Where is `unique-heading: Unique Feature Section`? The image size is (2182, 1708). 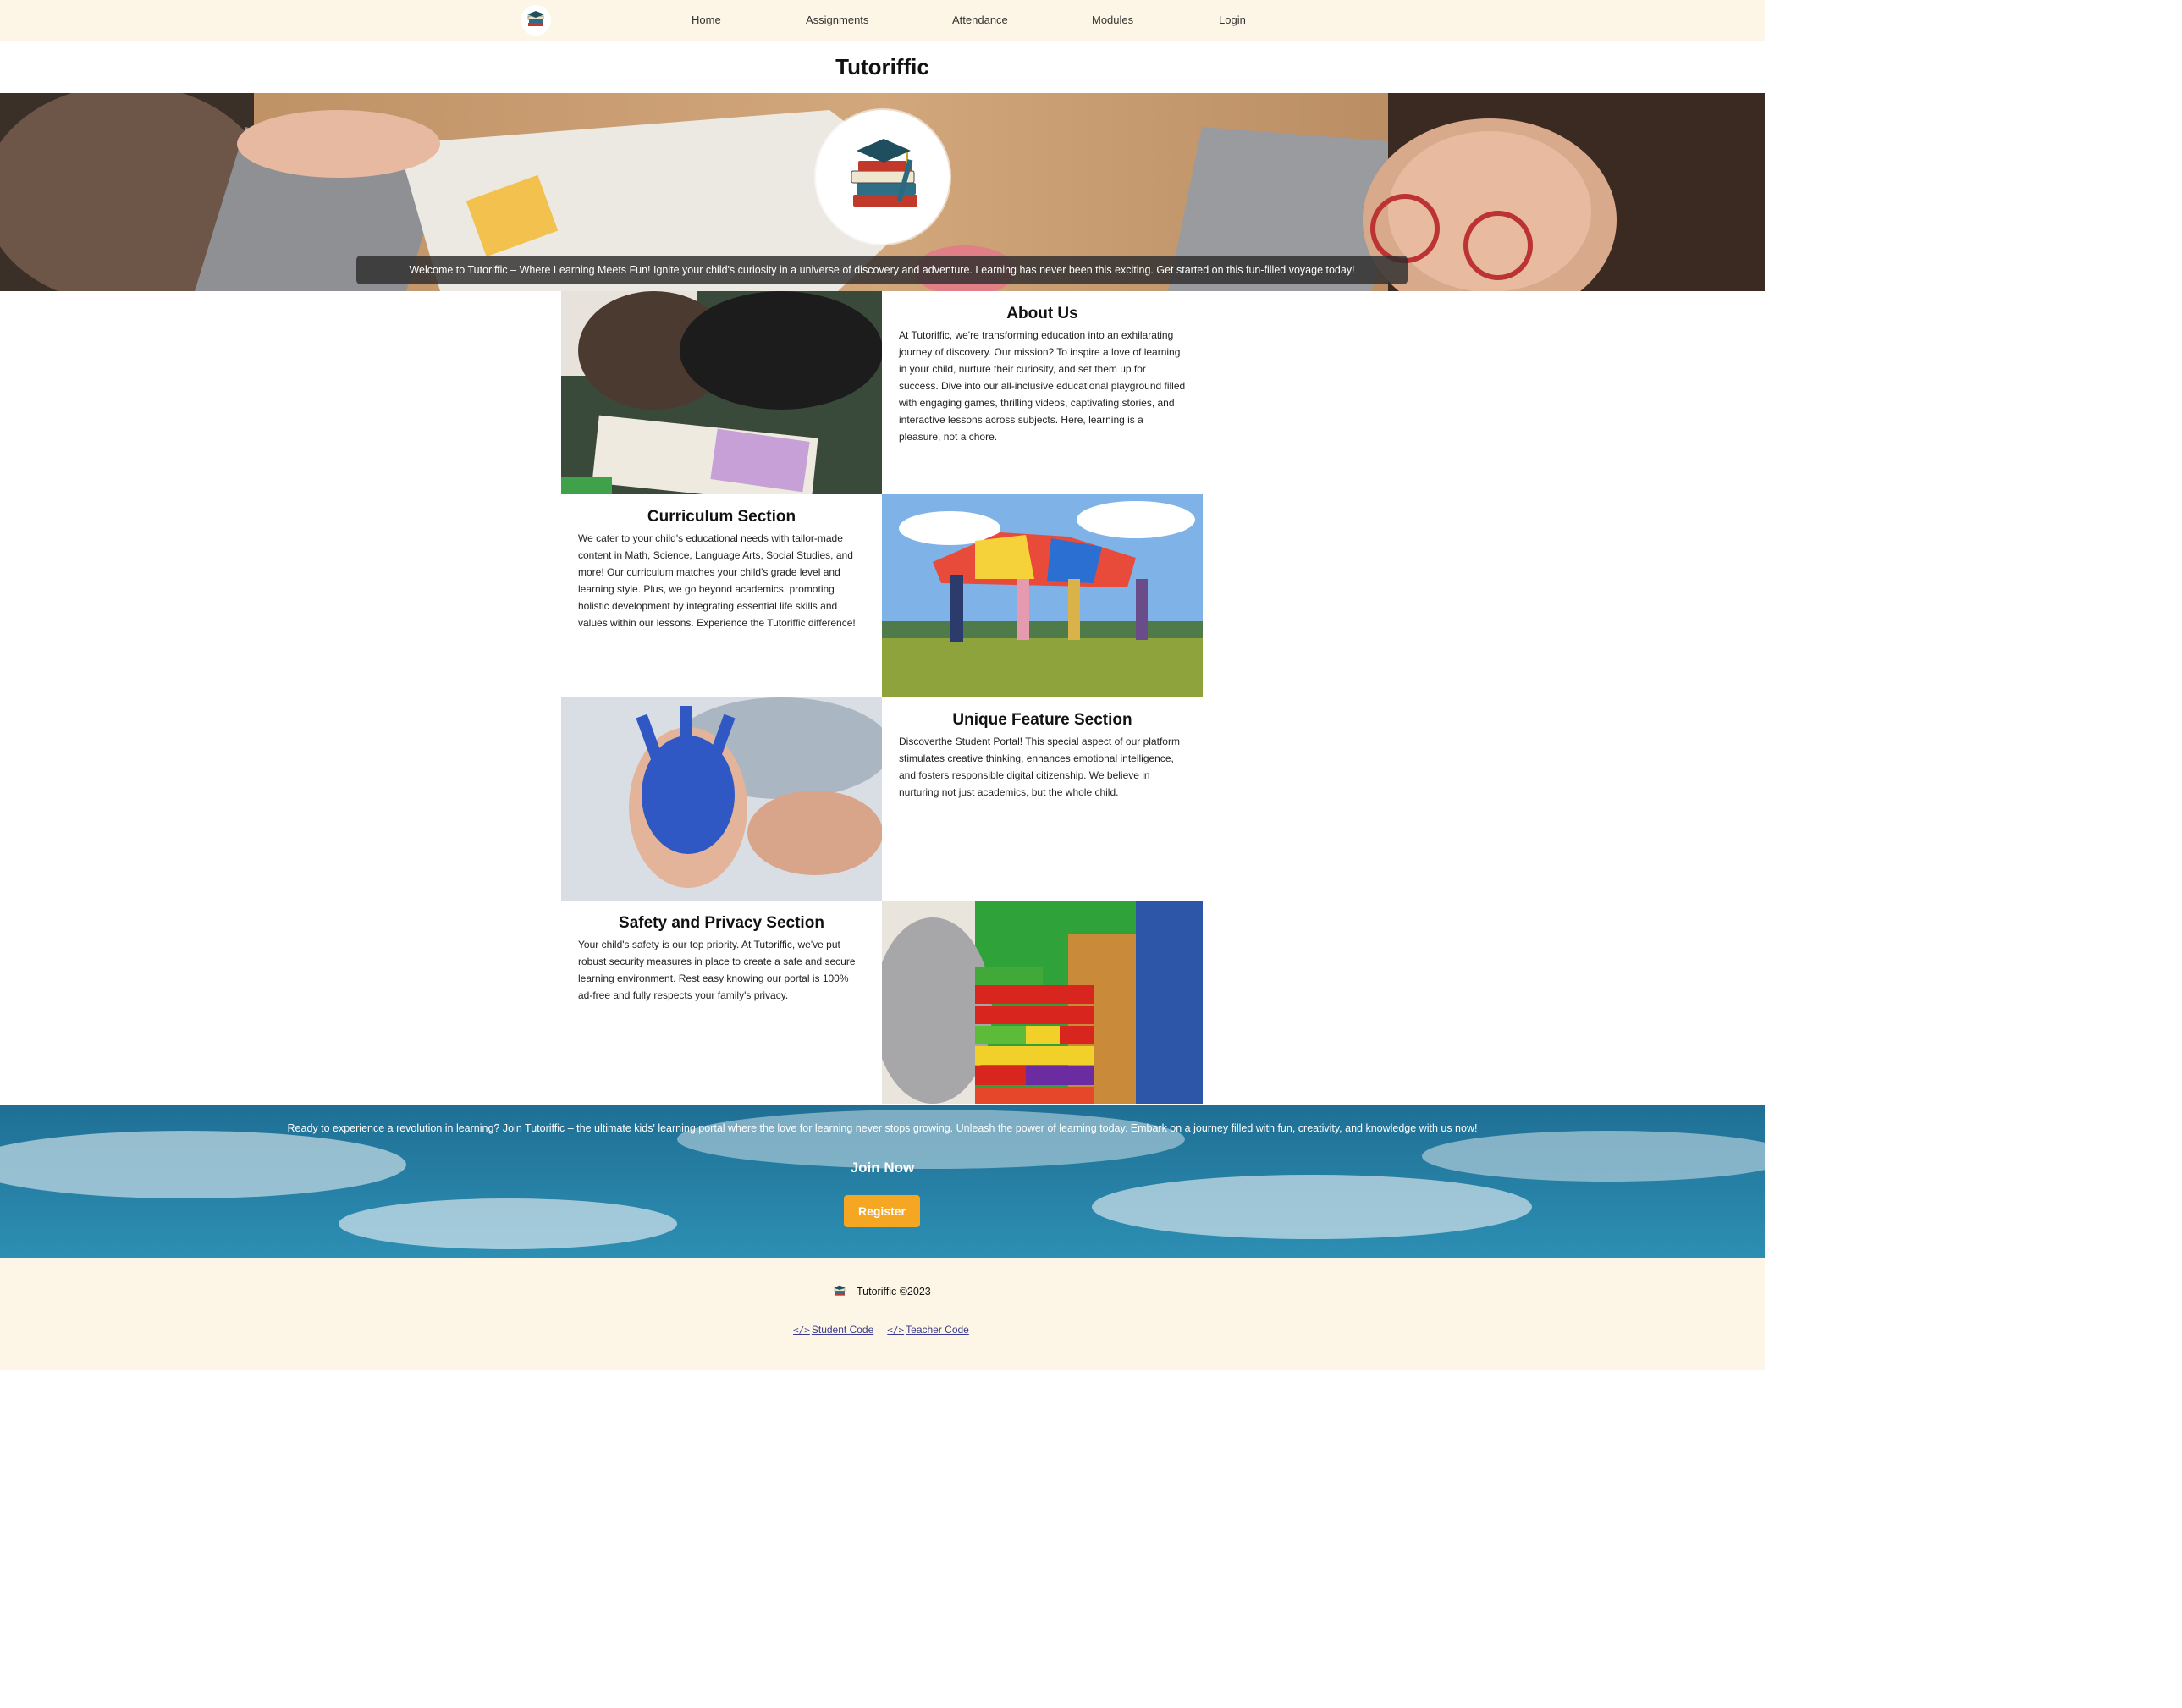
unique-heading: Unique Feature Section is located at coordinates (1042, 720).